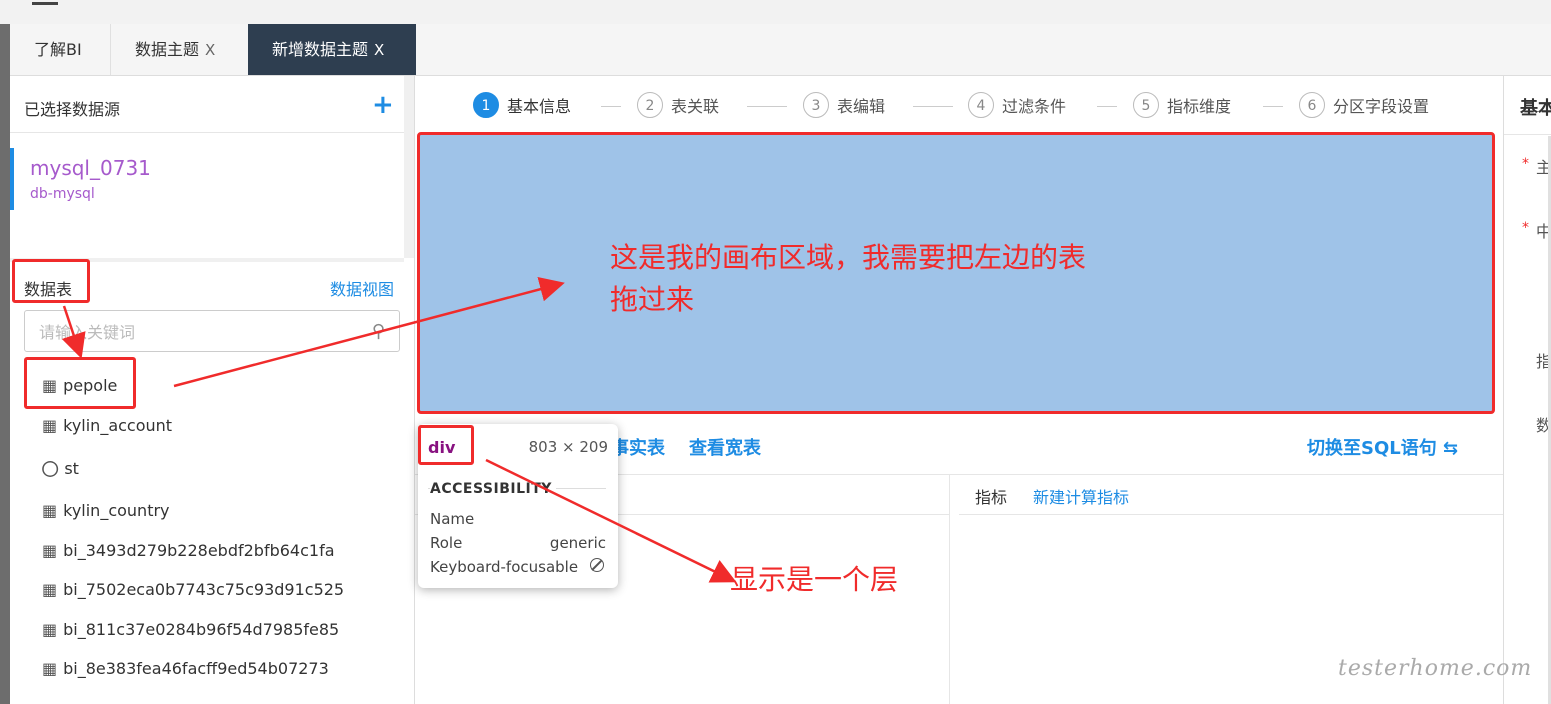 Image resolution: width=1551 pixels, height=704 pixels. What do you see at coordinates (814, 579) in the screenshot?
I see `layer-annotation: 显示是一个层` at bounding box center [814, 579].